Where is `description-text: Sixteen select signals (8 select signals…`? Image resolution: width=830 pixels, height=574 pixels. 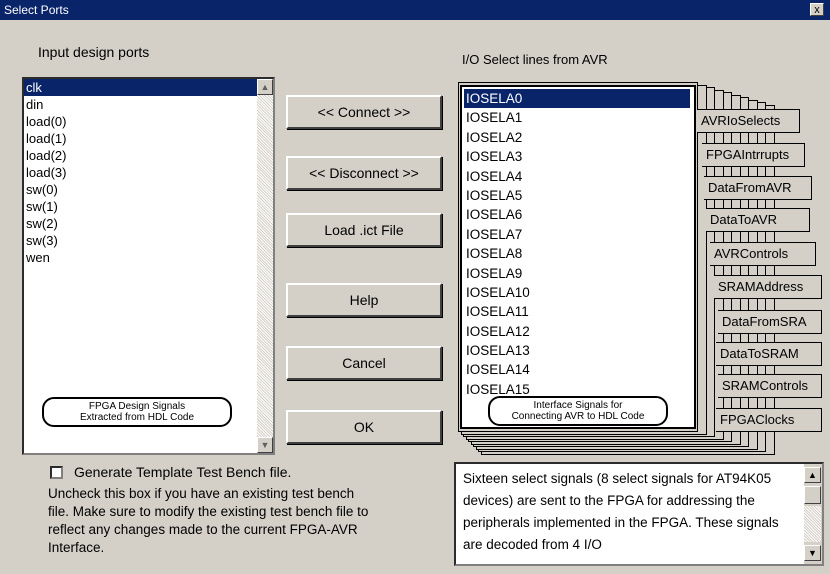 description-text: Sixteen select signals (8 select signals… is located at coordinates (621, 511).